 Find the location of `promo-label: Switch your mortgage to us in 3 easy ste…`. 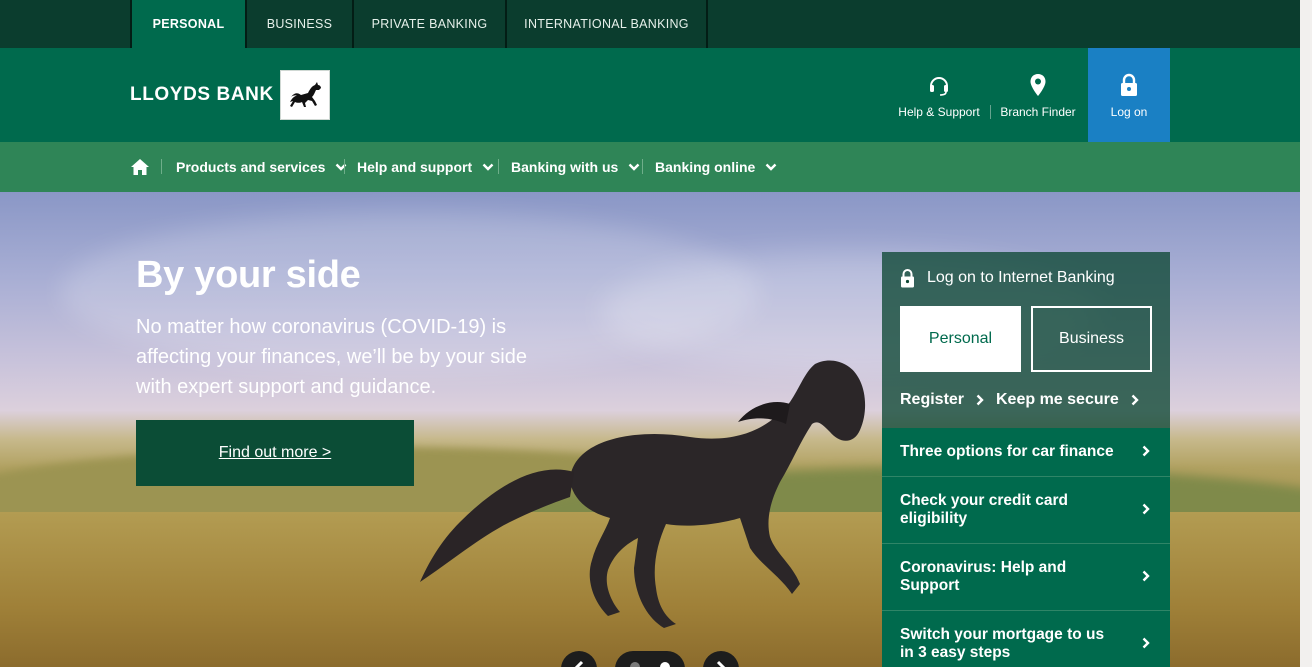

promo-label: Switch your mortgage to us in 3 easy ste… is located at coordinates (1002, 643).